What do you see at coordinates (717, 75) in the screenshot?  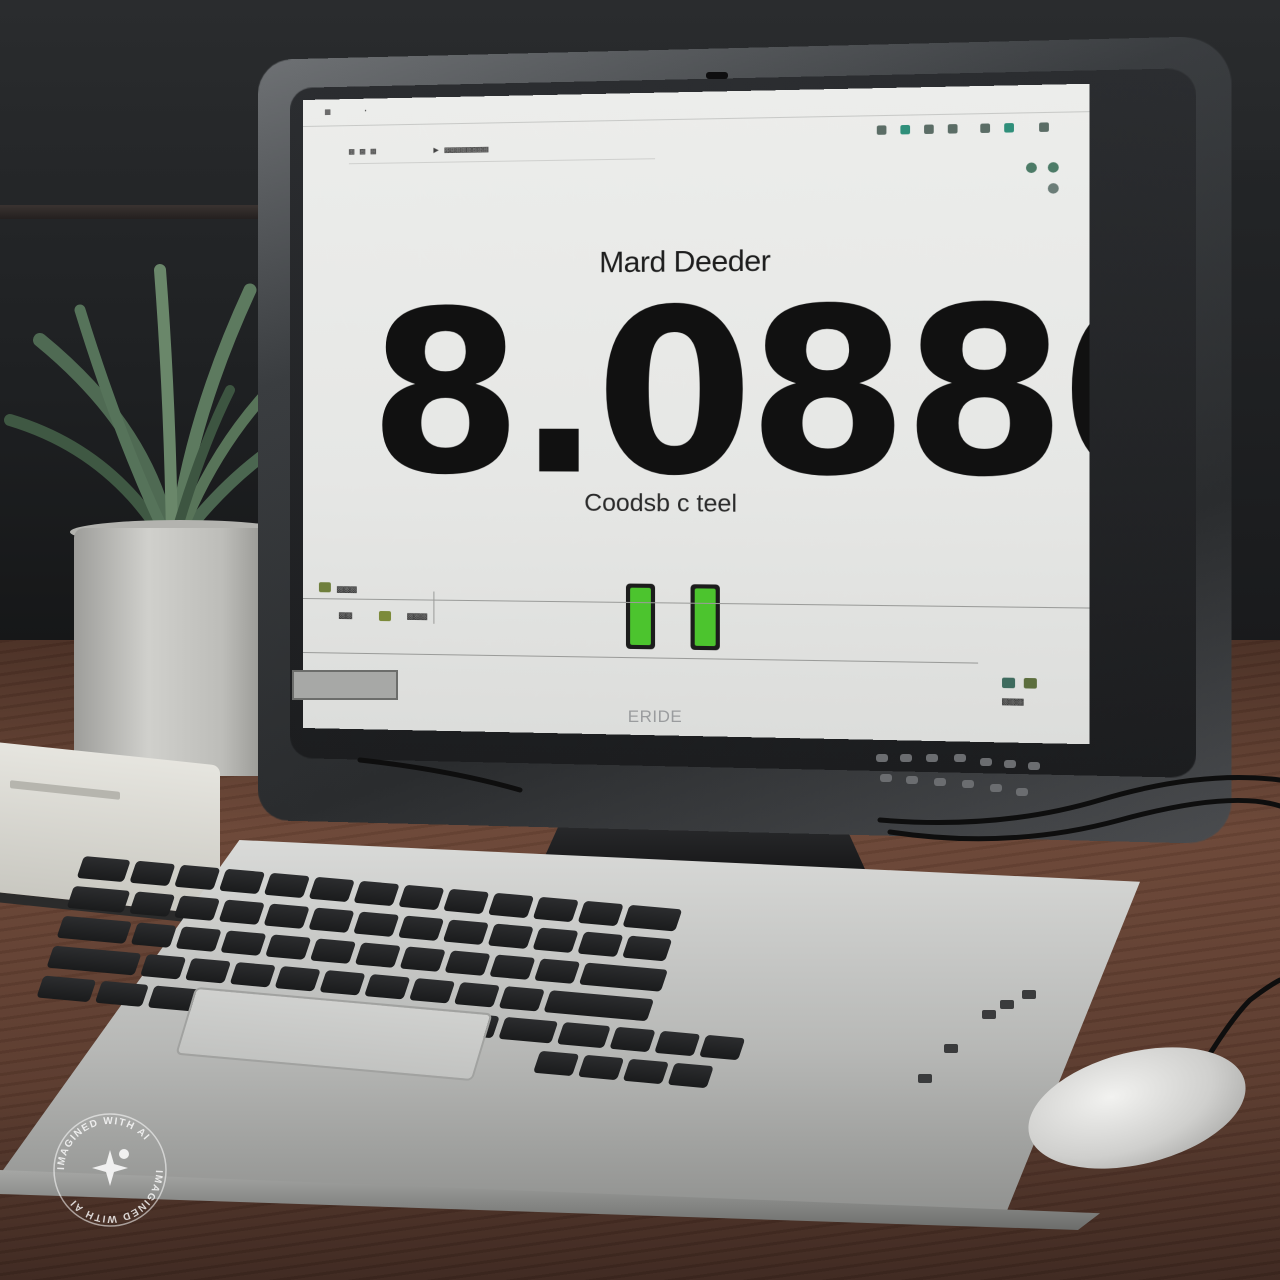 I see `webcam-icon` at bounding box center [717, 75].